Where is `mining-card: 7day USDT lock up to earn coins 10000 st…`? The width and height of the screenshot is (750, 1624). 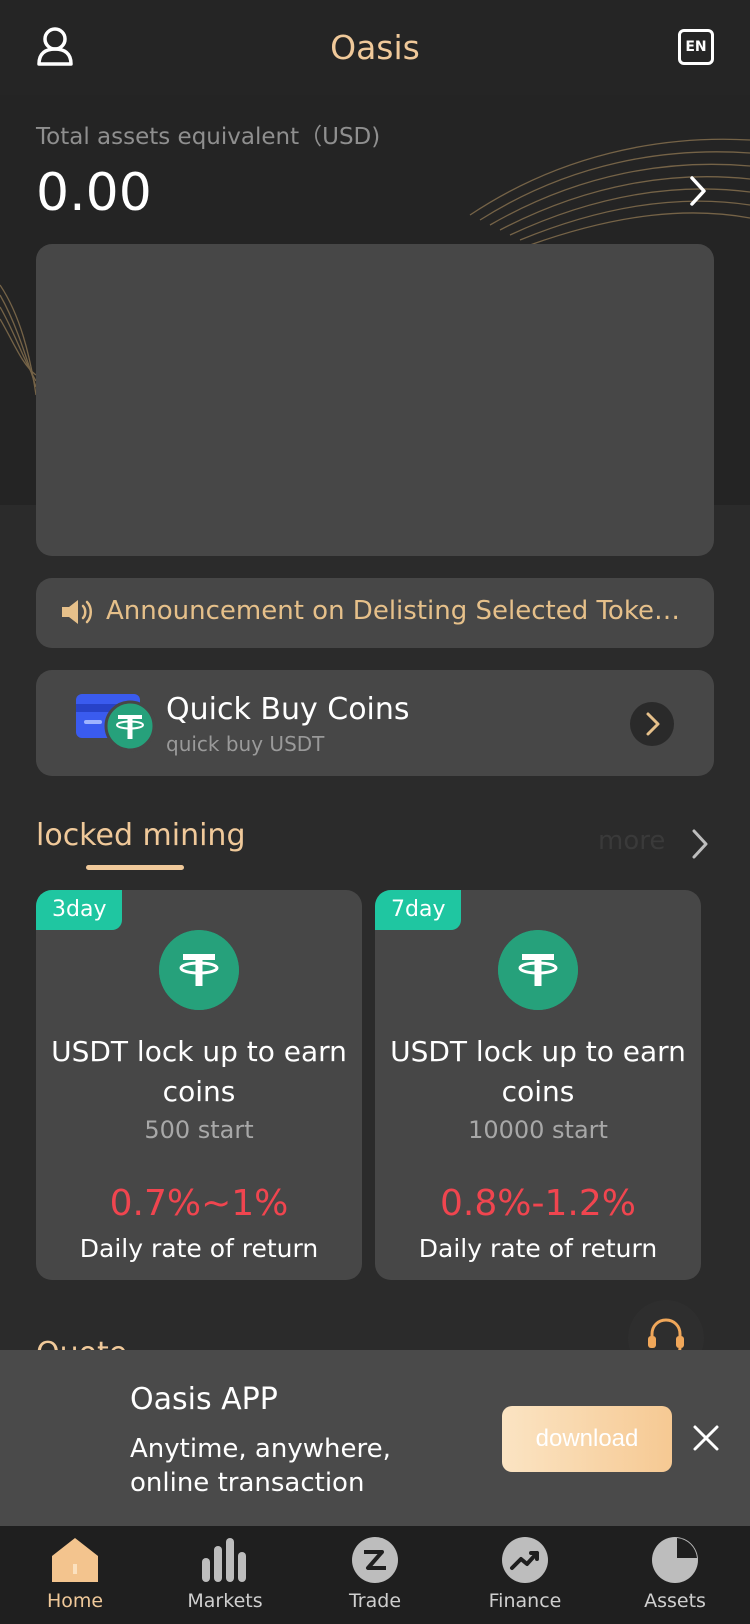 mining-card: 7day USDT lock up to earn coins 10000 st… is located at coordinates (538, 1085).